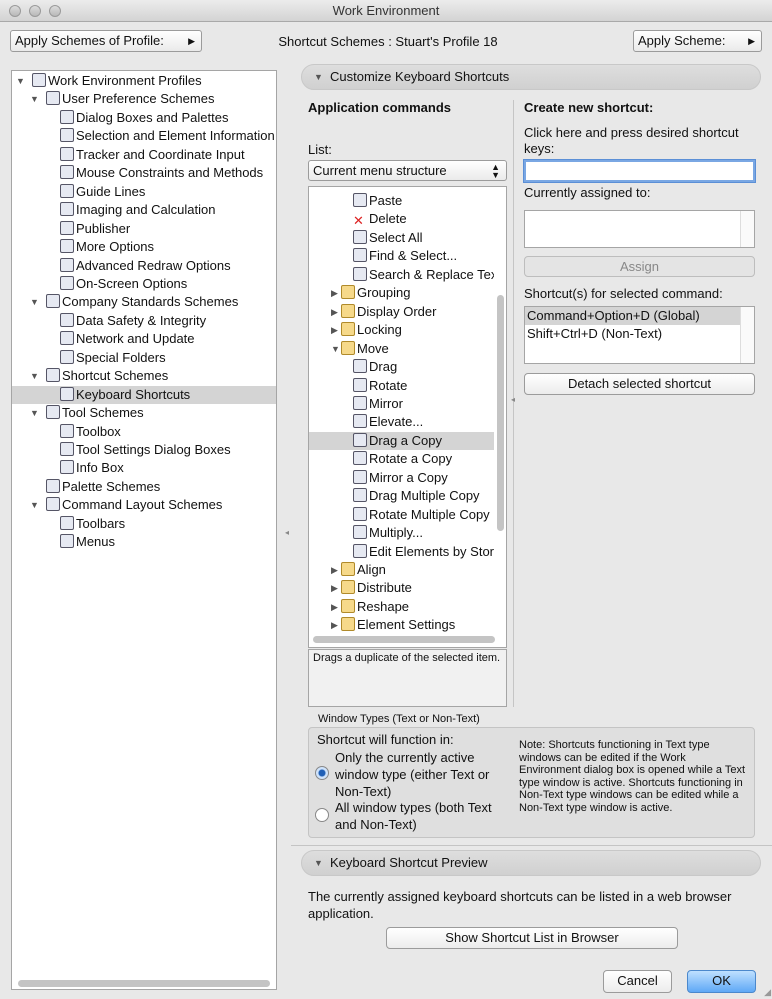 This screenshot has height=999, width=772. What do you see at coordinates (401, 238) in the screenshot?
I see `command-item: Select All` at bounding box center [401, 238].